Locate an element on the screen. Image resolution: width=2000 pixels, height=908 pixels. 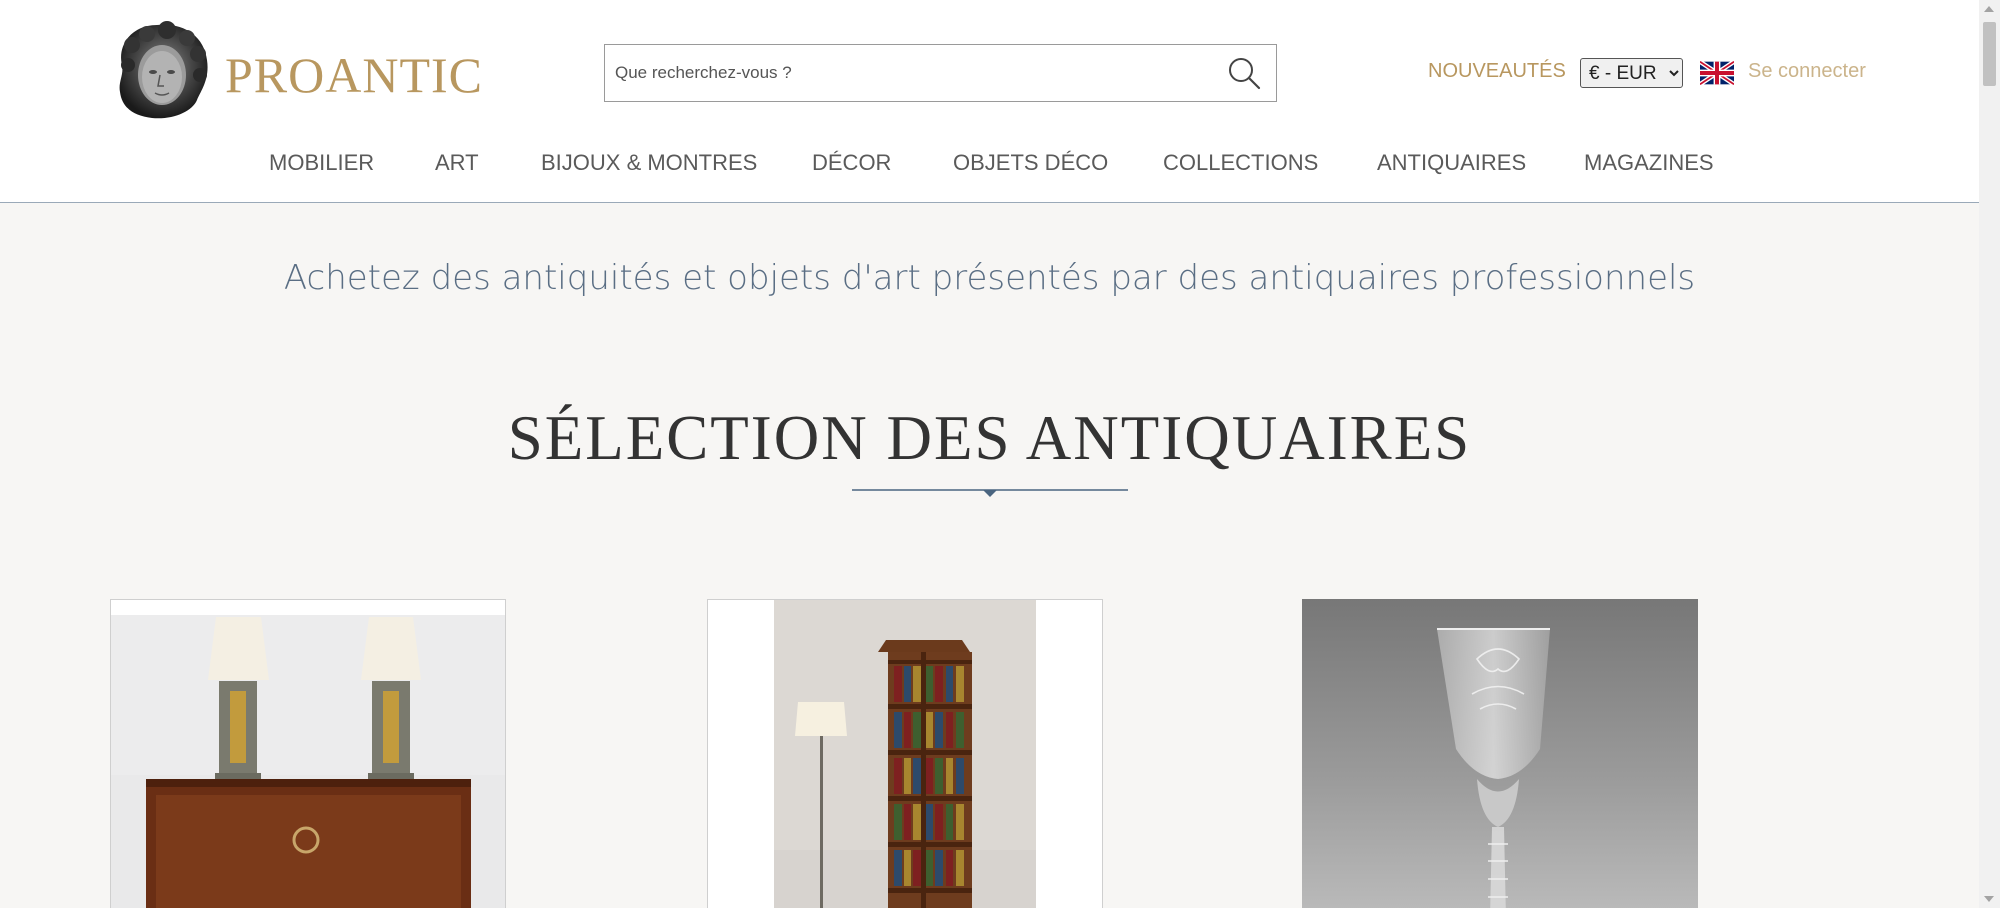
nouveautes-link: NOUVEAUTÉS is located at coordinates (1497, 71).